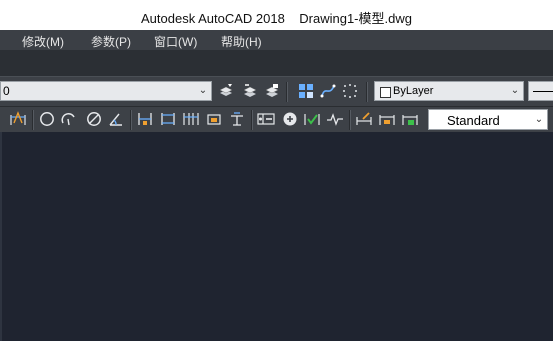 This screenshot has width=553, height=341. What do you see at coordinates (410, 119) in the screenshot?
I see `dimension-update-icon` at bounding box center [410, 119].